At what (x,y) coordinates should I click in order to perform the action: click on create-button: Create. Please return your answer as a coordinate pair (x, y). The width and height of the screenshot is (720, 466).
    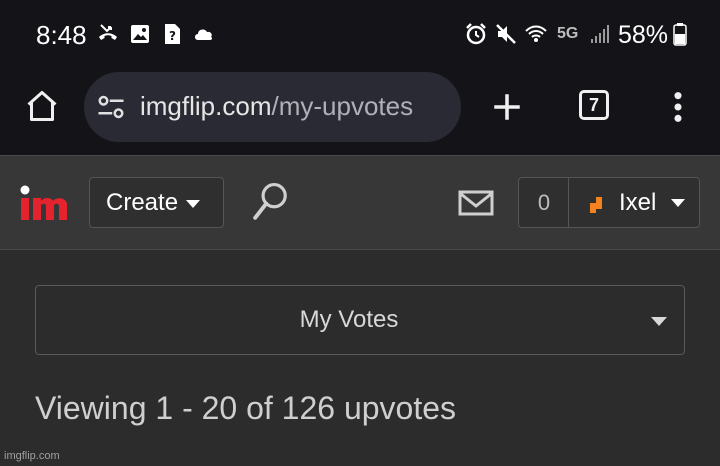
    Looking at the image, I should click on (156, 202).